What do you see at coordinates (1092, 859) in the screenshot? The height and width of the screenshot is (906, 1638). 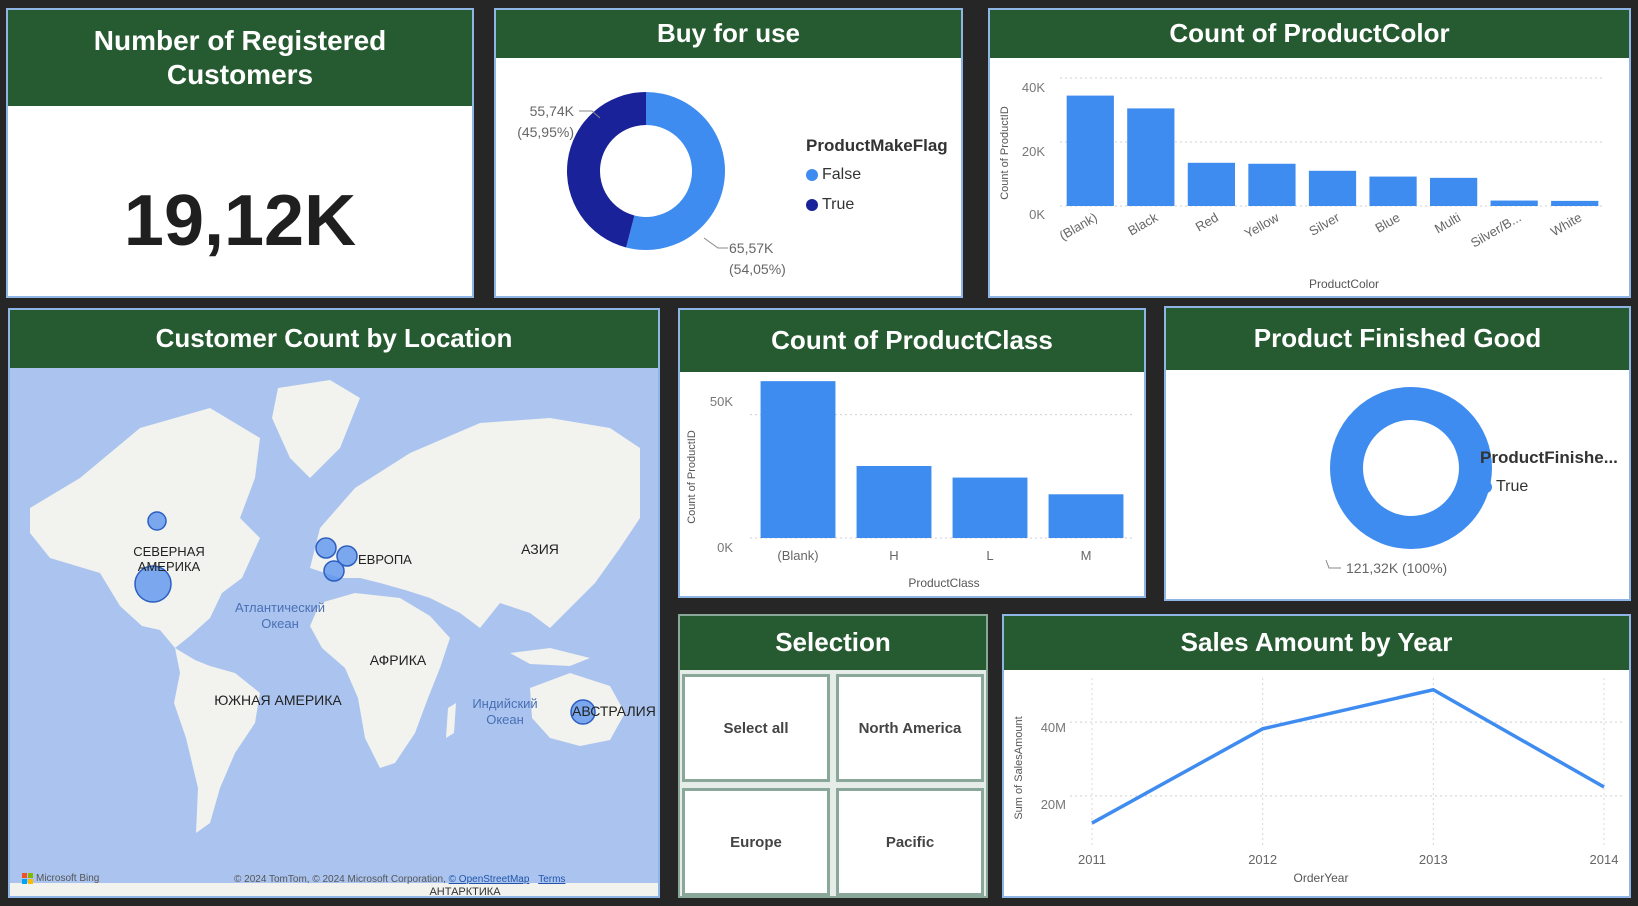 I see `x-tick-label: 2011` at bounding box center [1092, 859].